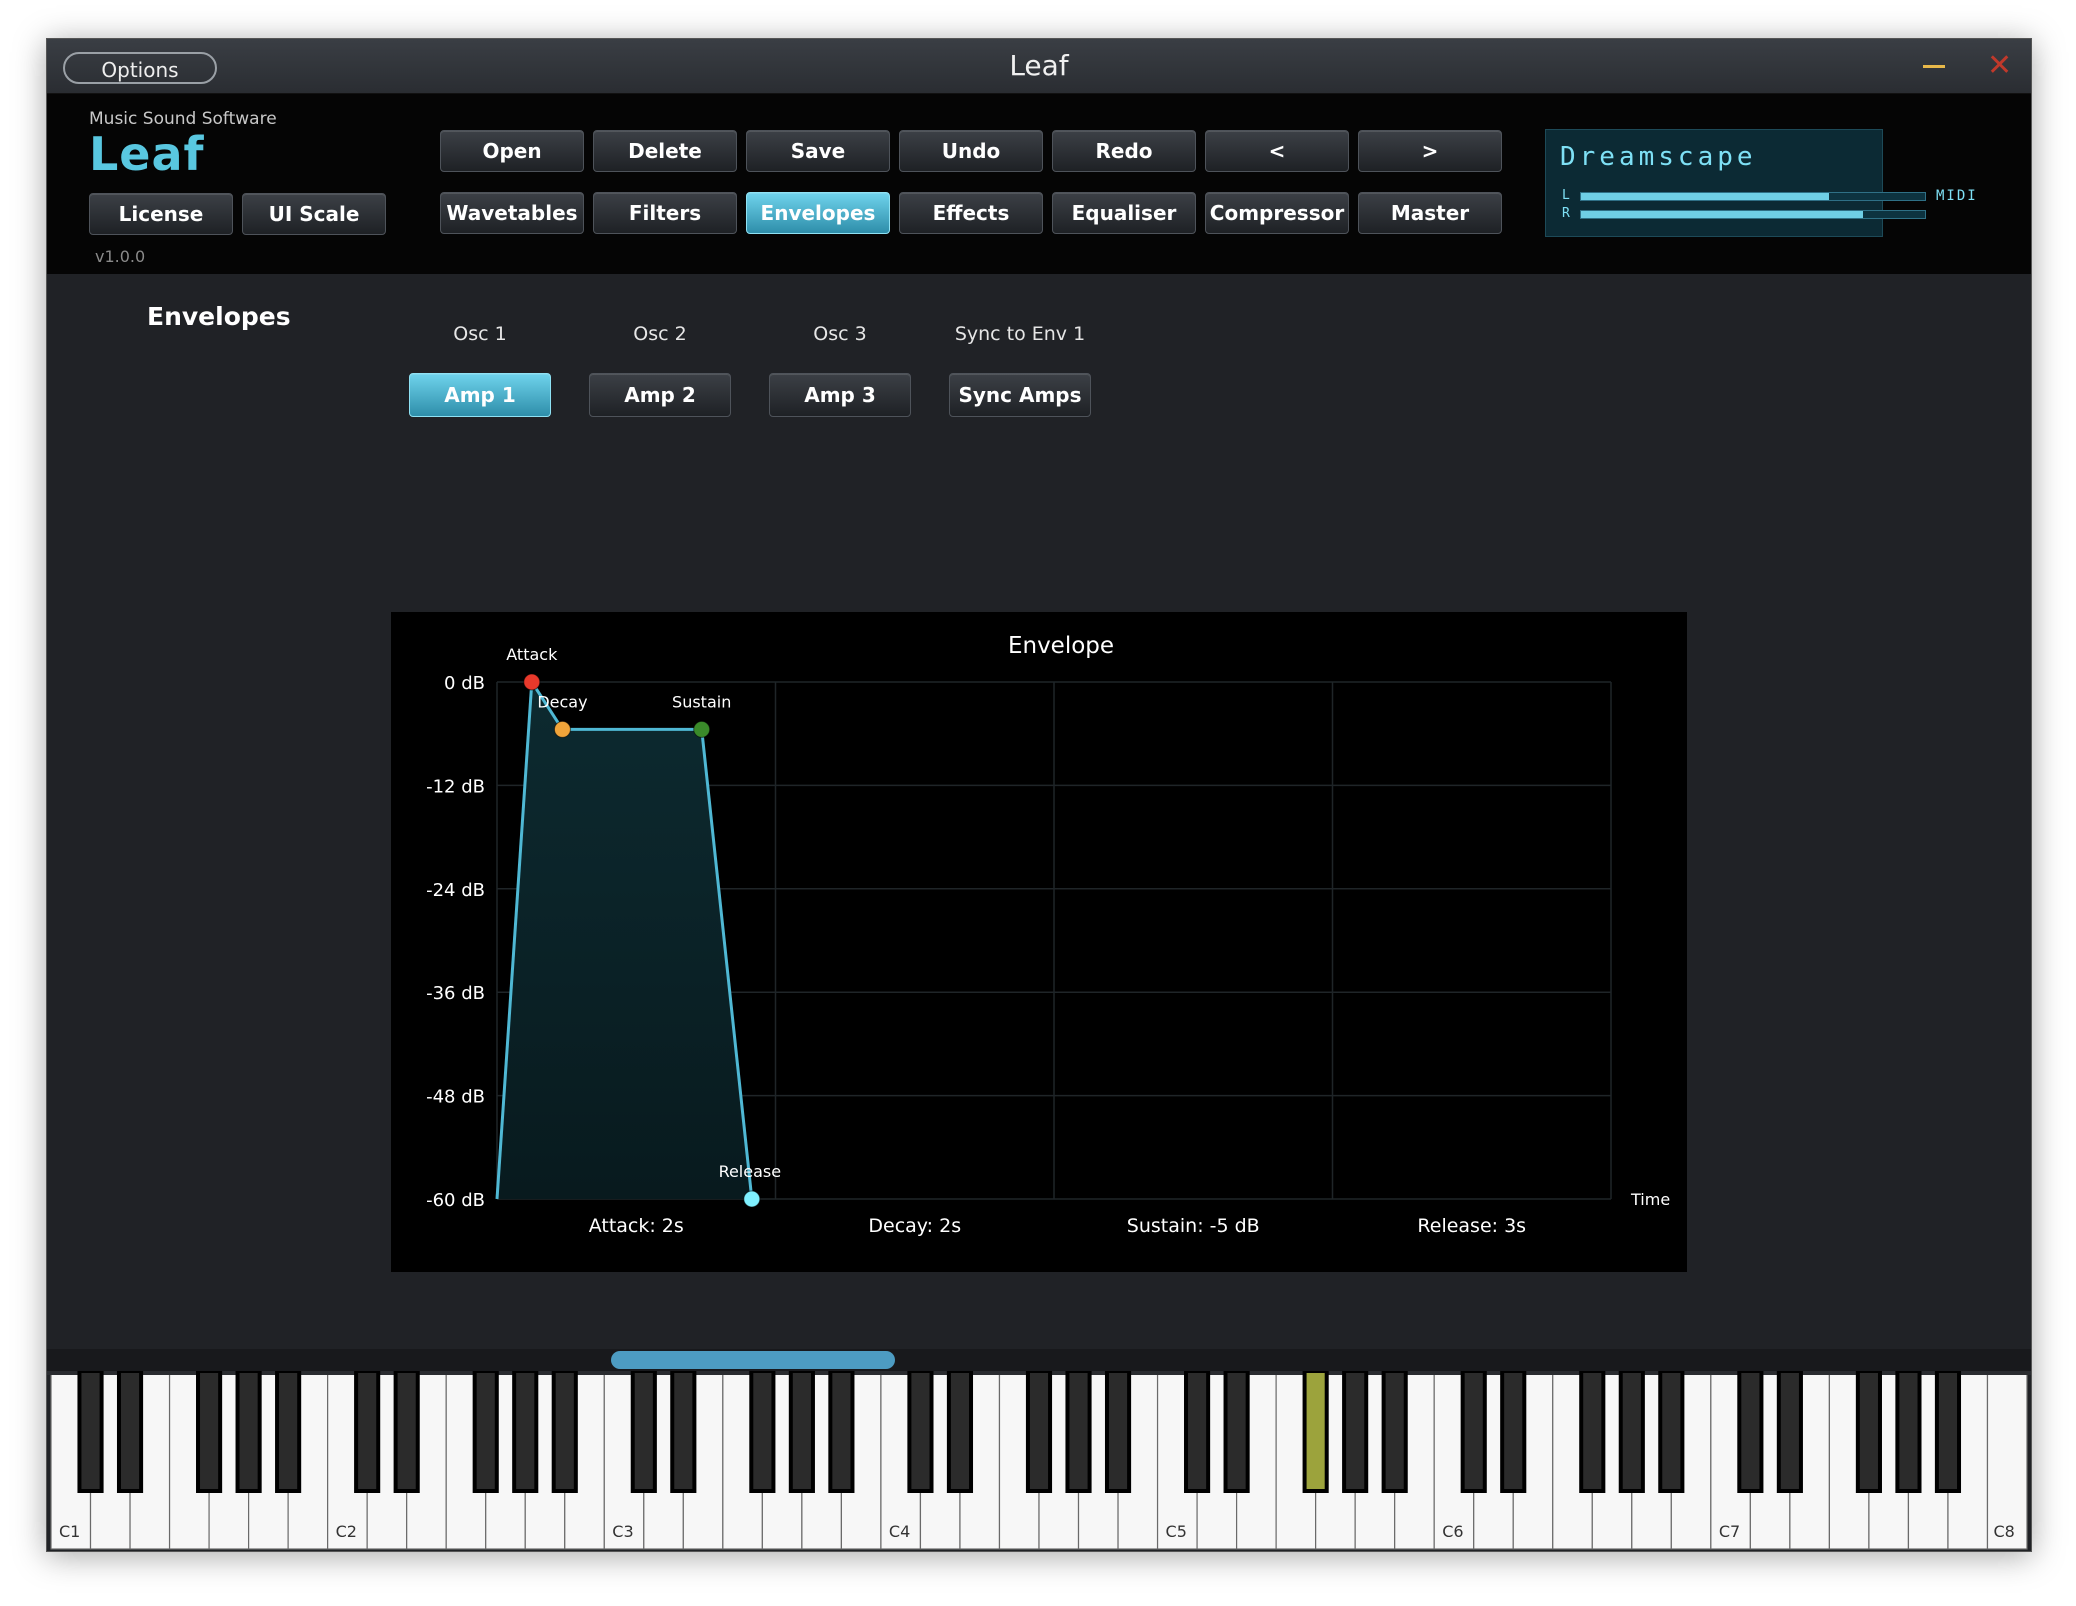 This screenshot has width=2076, height=1606. What do you see at coordinates (1650, 1199) in the screenshot?
I see `x-axis-label: Time` at bounding box center [1650, 1199].